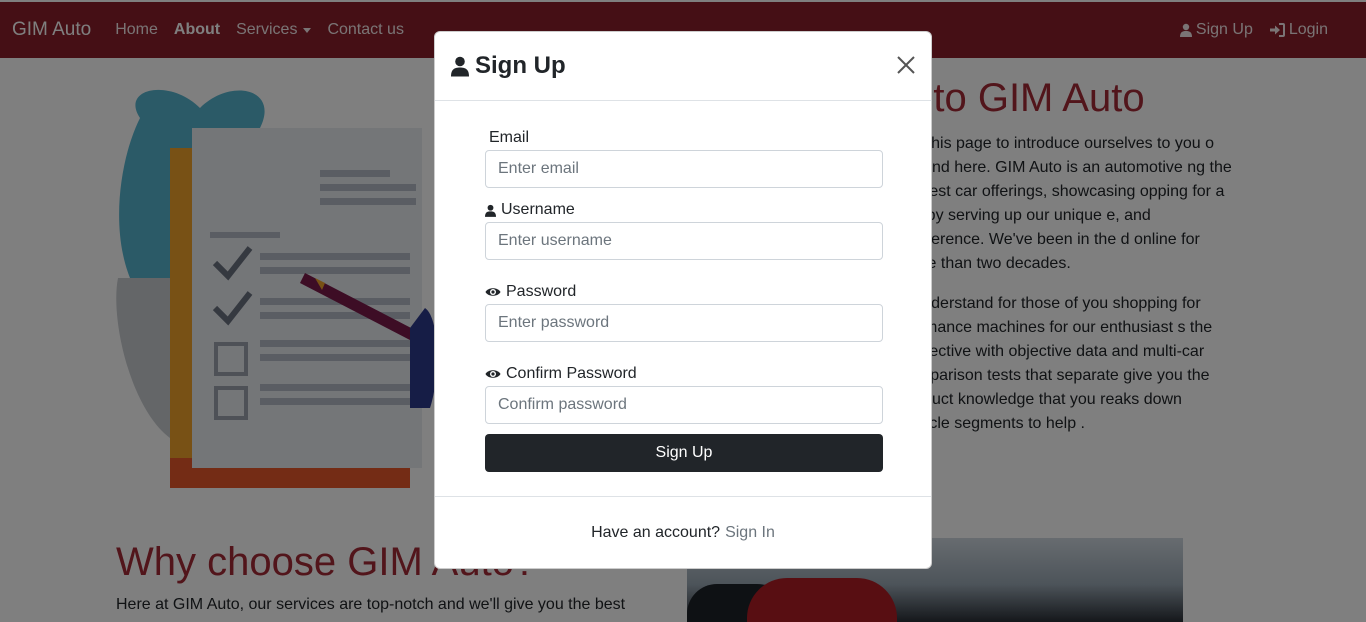 This screenshot has height=622, width=1366. Describe the element at coordinates (684, 169) in the screenshot. I see `email-field` at that location.